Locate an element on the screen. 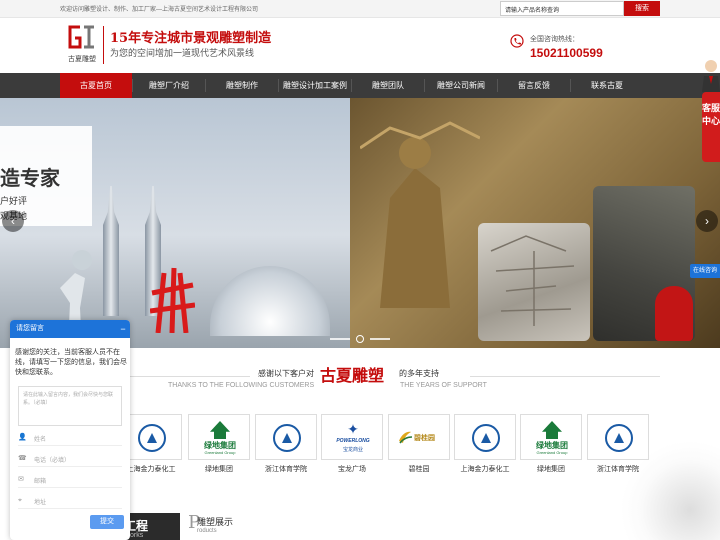 The height and width of the screenshot is (540, 720). logo-mark-icon is located at coordinates (81, 37).